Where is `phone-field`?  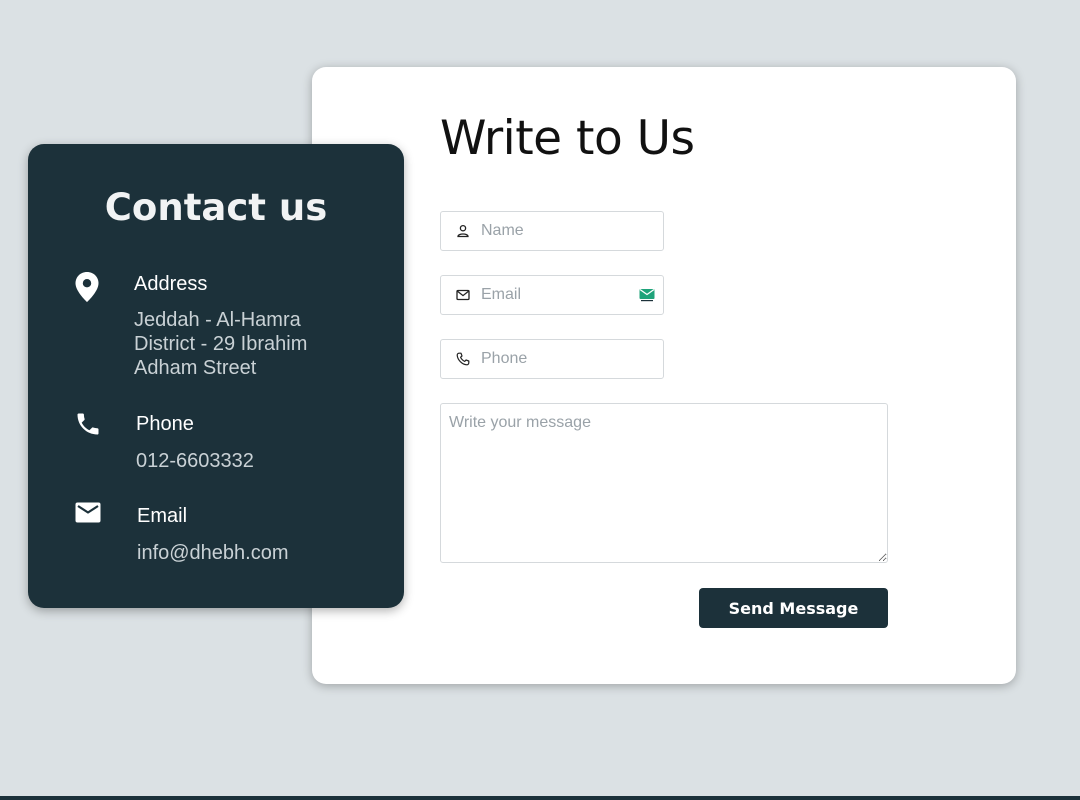 phone-field is located at coordinates (552, 359).